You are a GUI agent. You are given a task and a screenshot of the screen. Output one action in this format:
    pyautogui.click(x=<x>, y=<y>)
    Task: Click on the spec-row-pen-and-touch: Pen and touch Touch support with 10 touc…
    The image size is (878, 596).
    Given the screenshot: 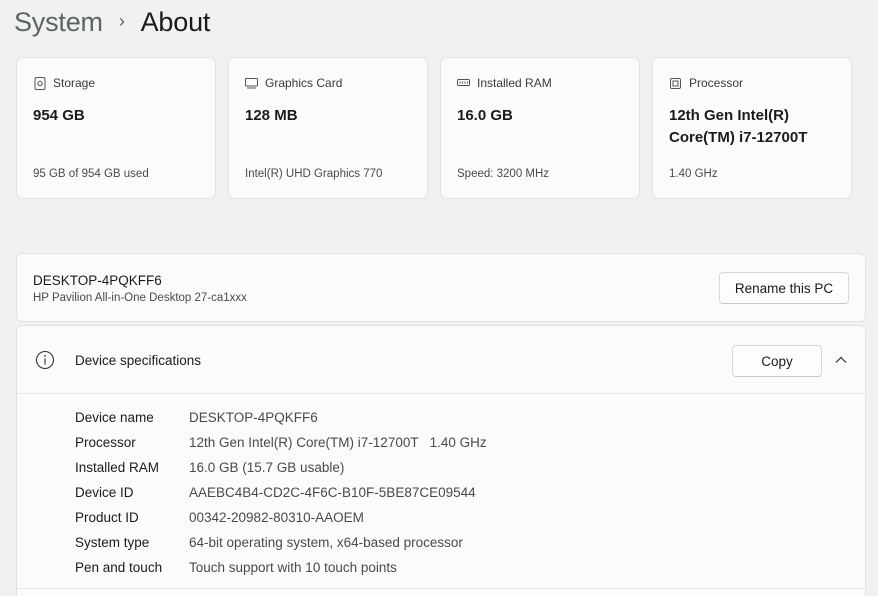 What is the action you would take?
    pyautogui.click(x=281, y=567)
    